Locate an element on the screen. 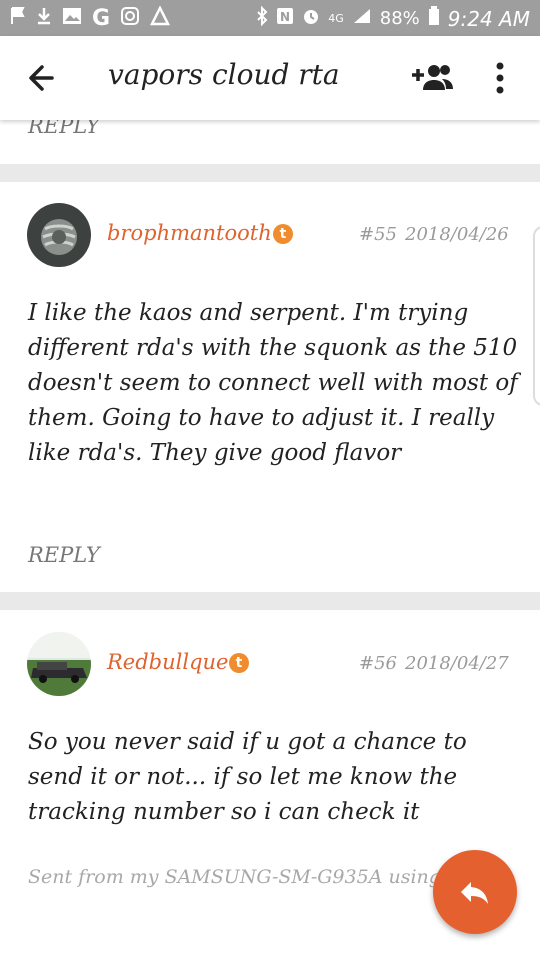 This screenshot has width=540, height=960. system-indicators: N 4G 88% 9:24 AM is located at coordinates (393, 18).